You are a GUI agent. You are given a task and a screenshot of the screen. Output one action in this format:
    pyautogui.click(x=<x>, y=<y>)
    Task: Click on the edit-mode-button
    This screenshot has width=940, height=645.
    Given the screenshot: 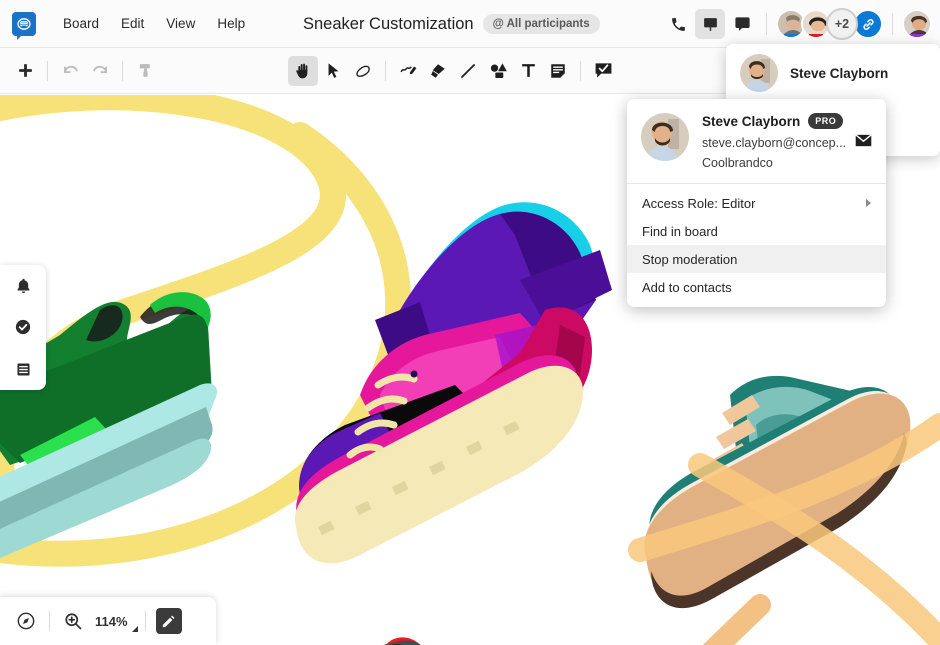 What is the action you would take?
    pyautogui.click(x=169, y=621)
    